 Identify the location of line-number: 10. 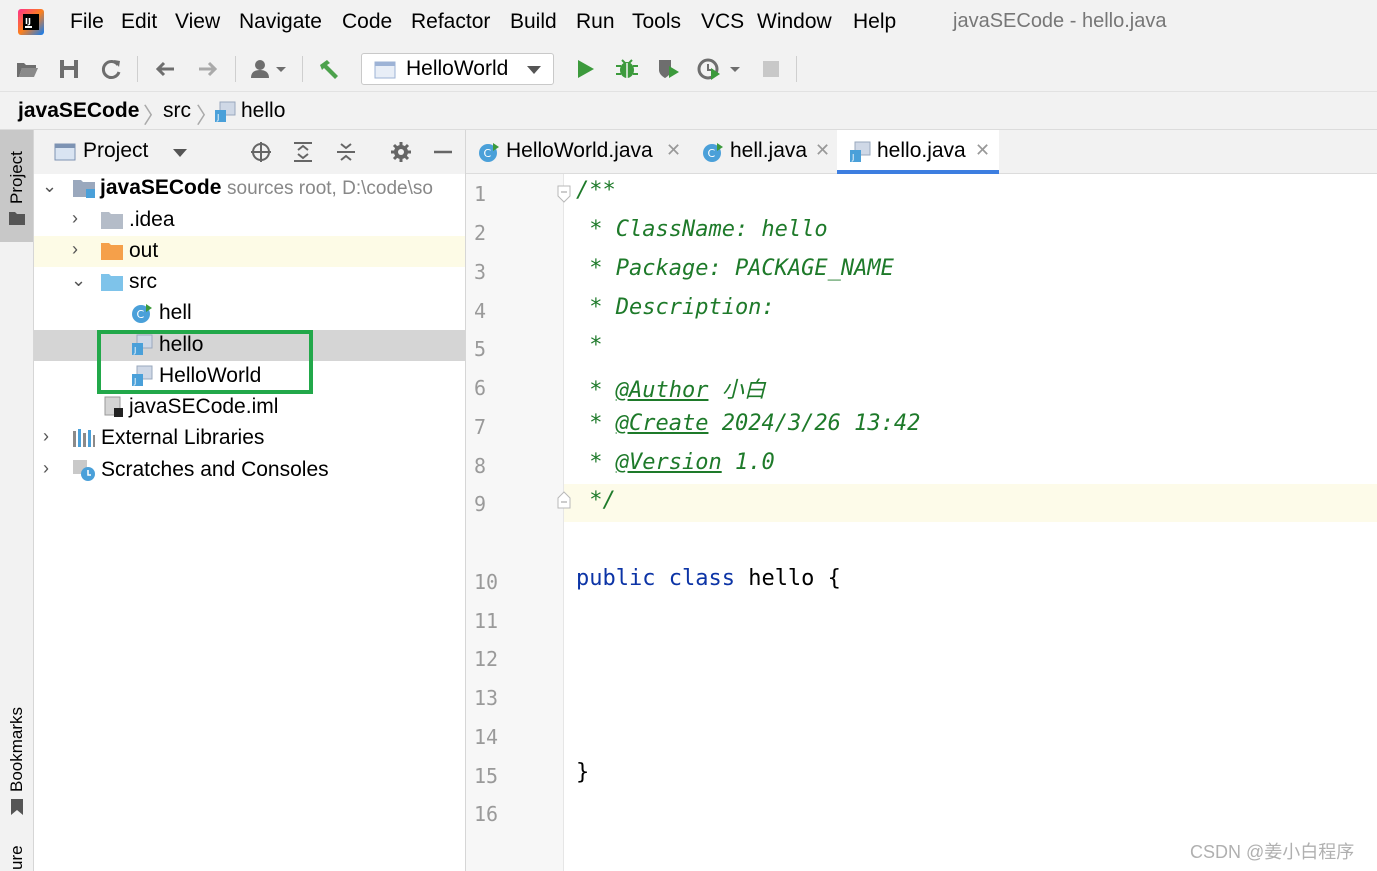
(486, 582).